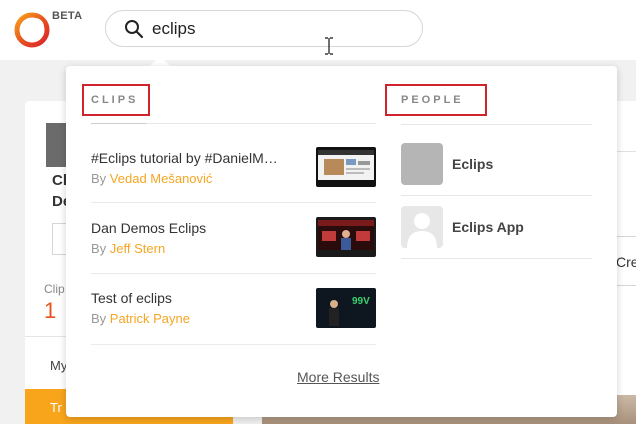 The image size is (636, 424). I want to click on profile-clips-count: 1, so click(50, 310).